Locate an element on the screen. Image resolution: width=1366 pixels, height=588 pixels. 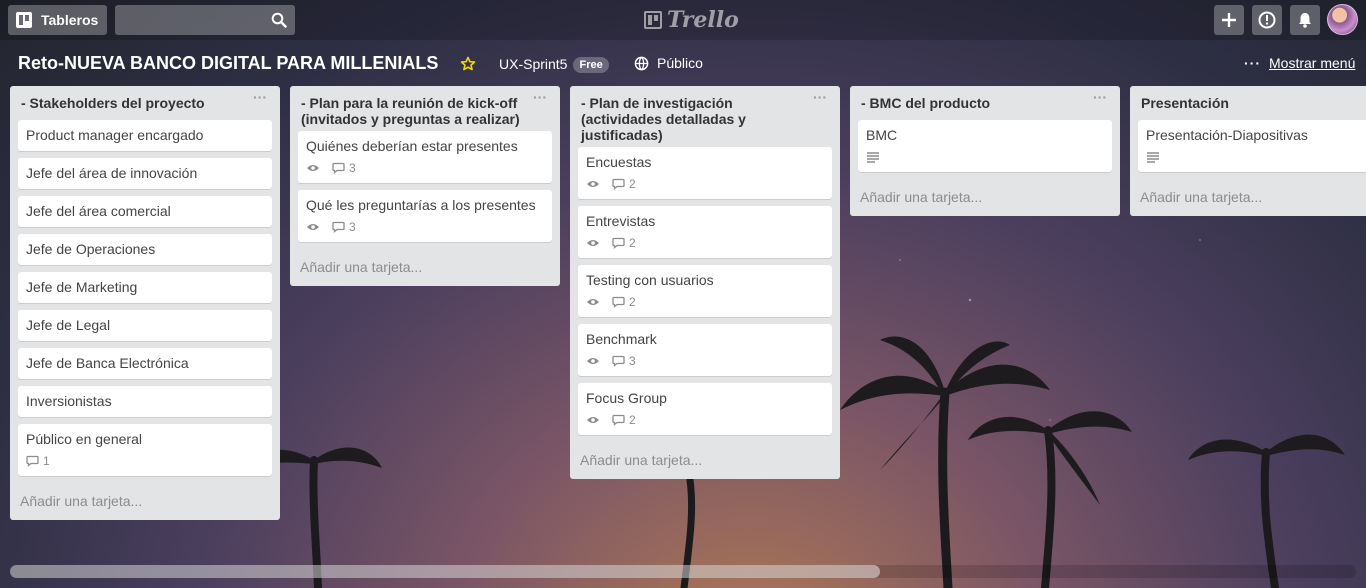
card: Jefe de Operaciones is located at coordinates (145, 249).